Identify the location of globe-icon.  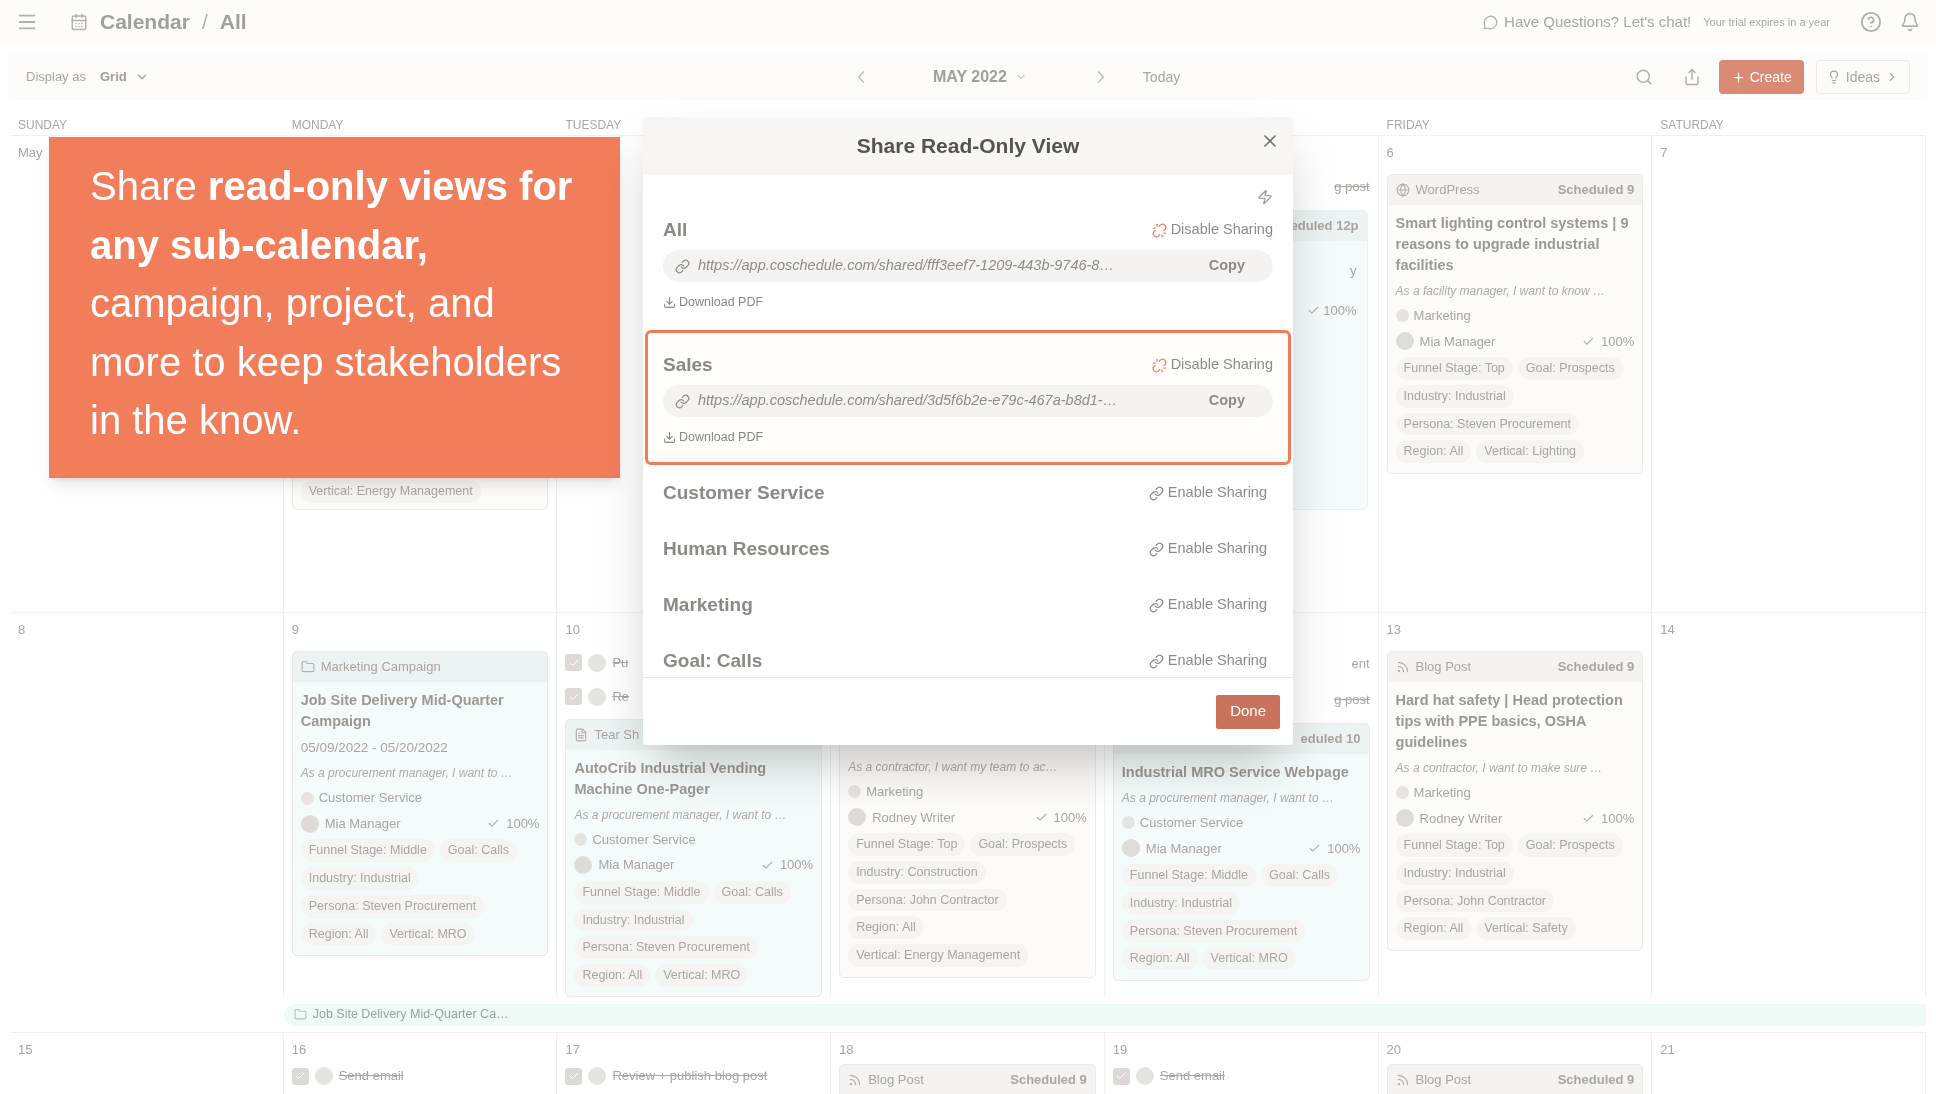
(1402, 190).